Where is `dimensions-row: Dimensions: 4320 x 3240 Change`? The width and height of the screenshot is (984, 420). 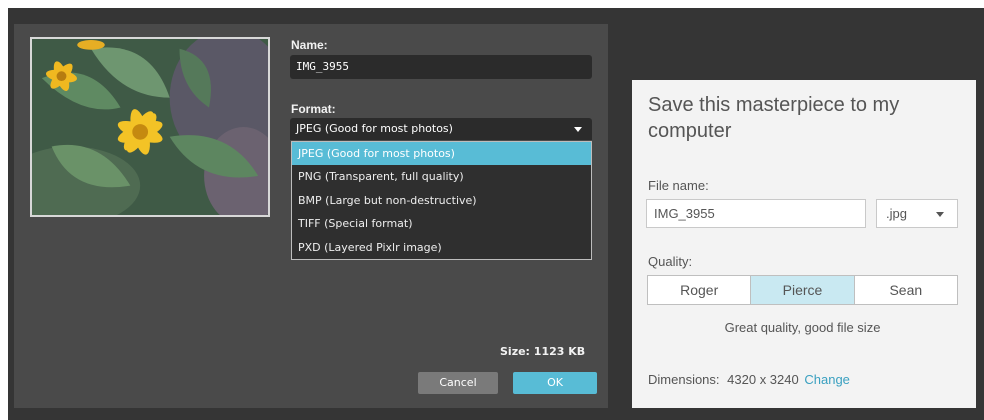 dimensions-row: Dimensions: 4320 x 3240 Change is located at coordinates (749, 379).